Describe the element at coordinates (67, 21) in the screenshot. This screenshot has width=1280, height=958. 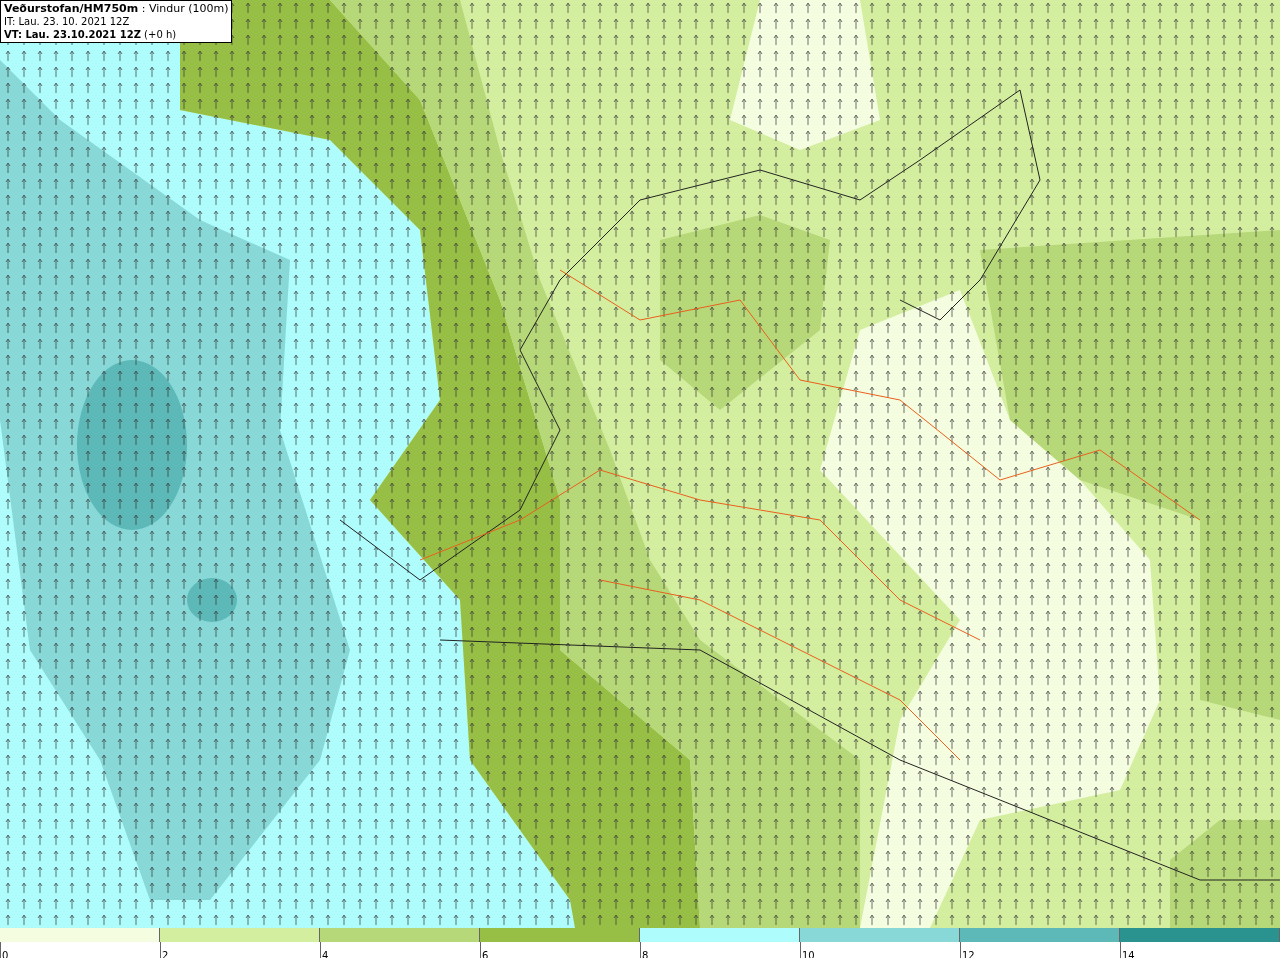
I see `info-line: IT: Lau. 23. 10. 2021 12Z` at that location.